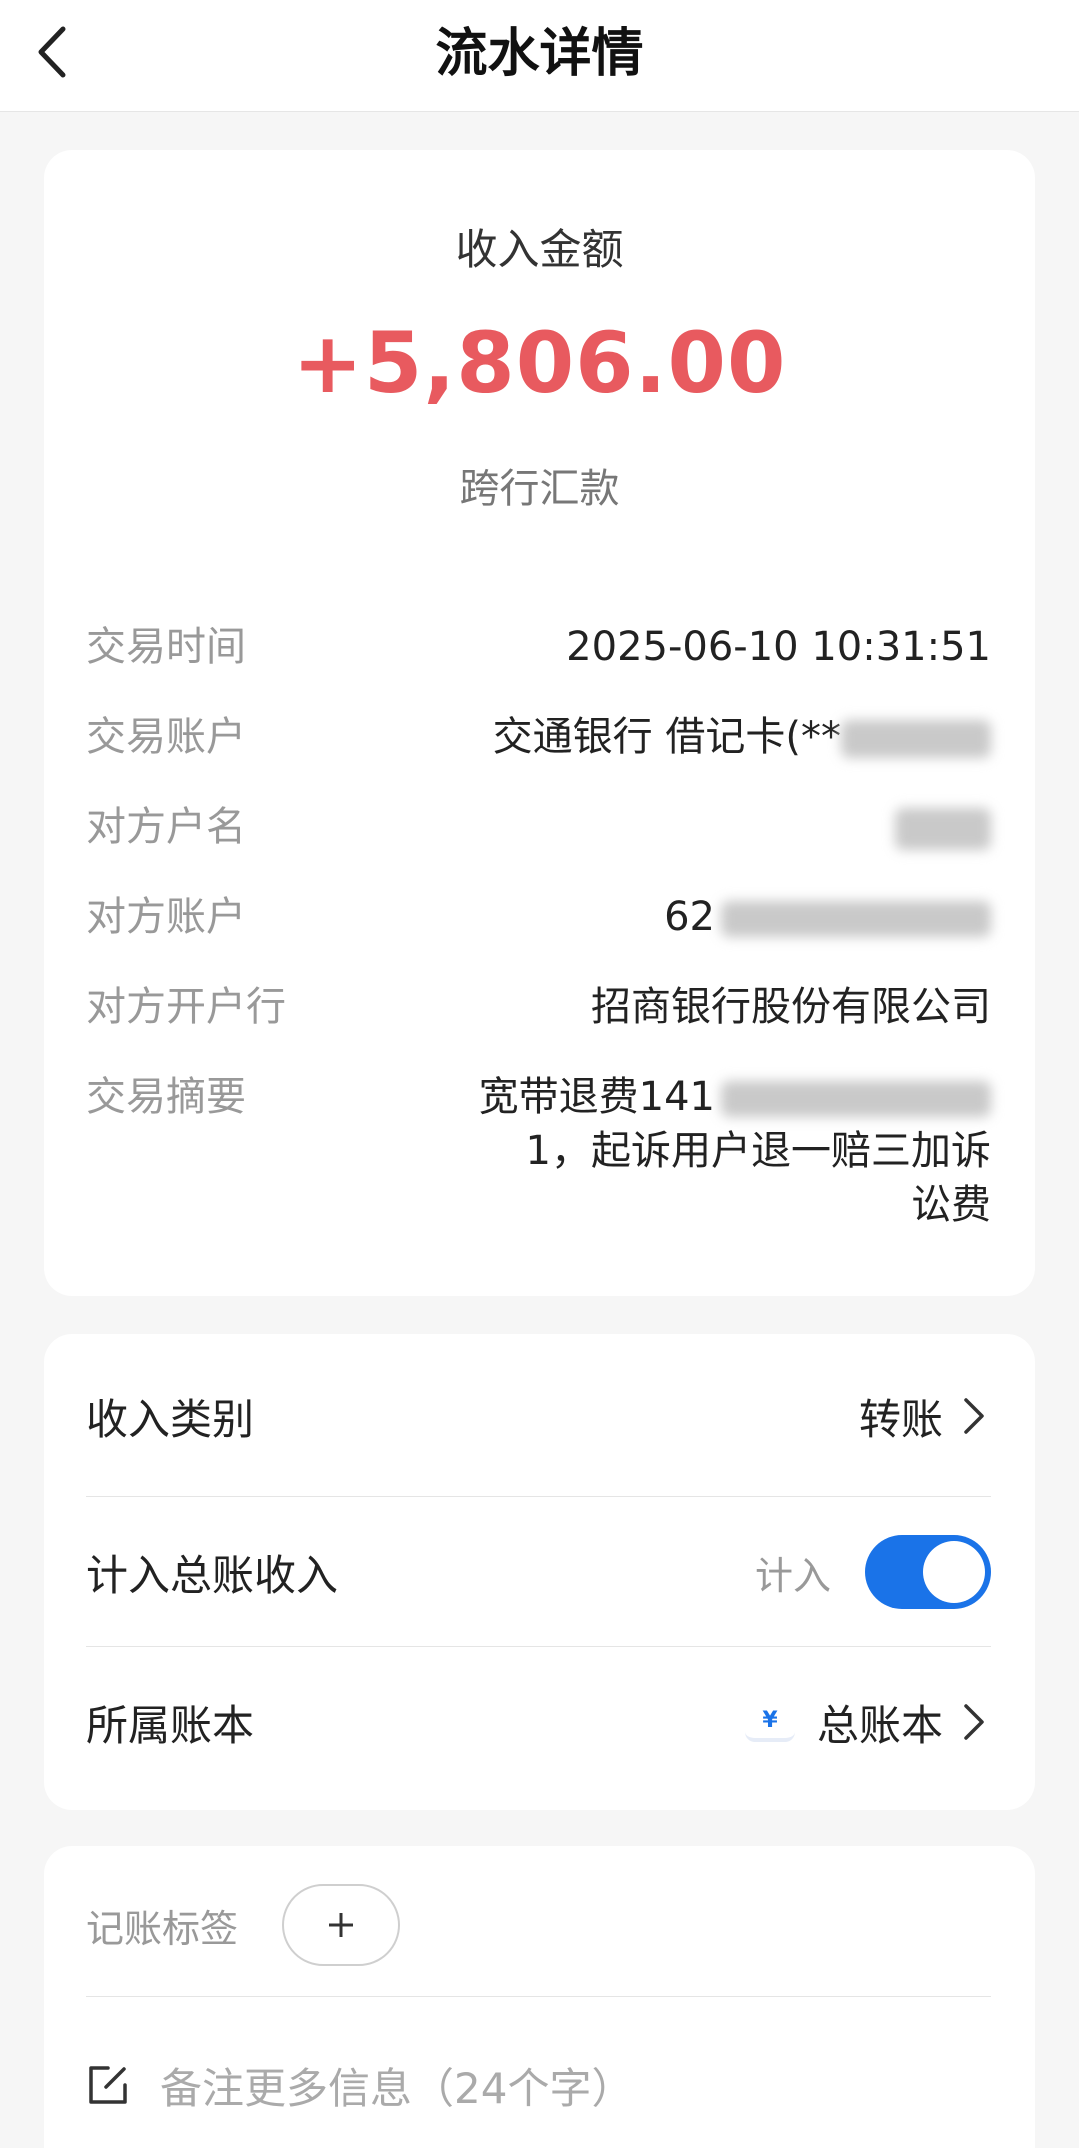 This screenshot has width=1079, height=2148. I want to click on category-value: 转账, so click(900, 1419).